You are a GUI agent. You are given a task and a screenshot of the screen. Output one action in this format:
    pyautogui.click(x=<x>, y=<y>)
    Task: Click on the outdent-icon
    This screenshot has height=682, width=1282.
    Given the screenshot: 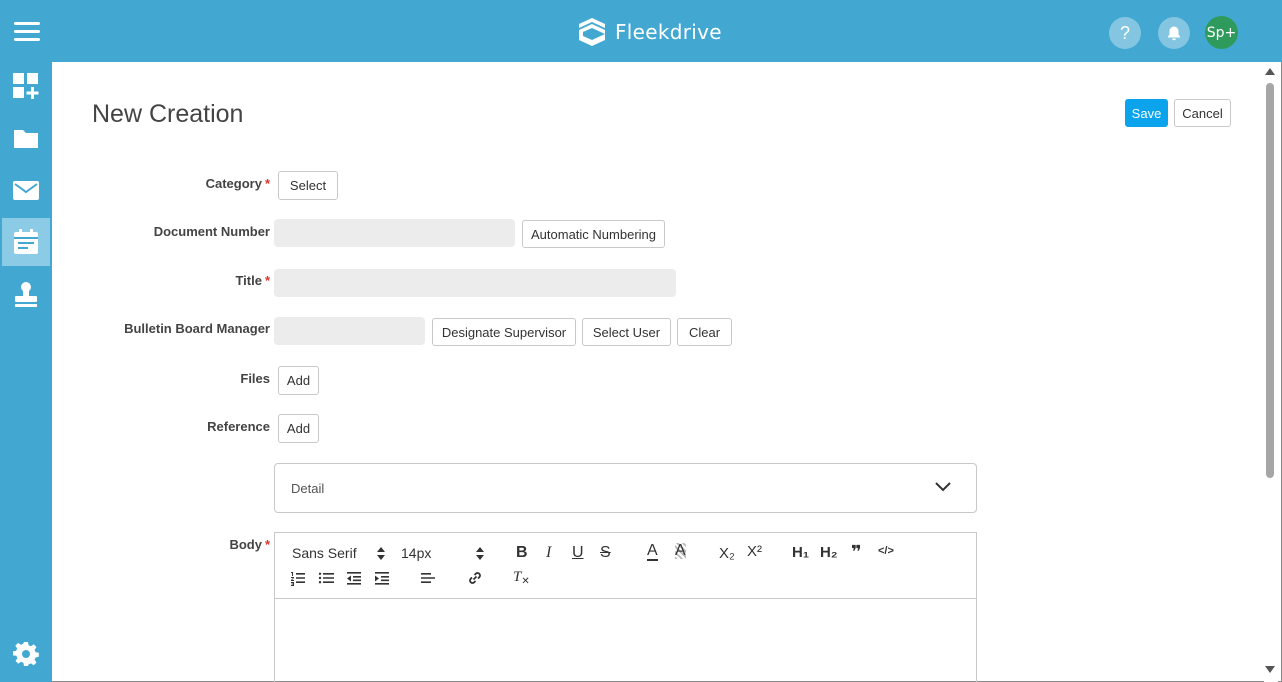 What is the action you would take?
    pyautogui.click(x=354, y=578)
    